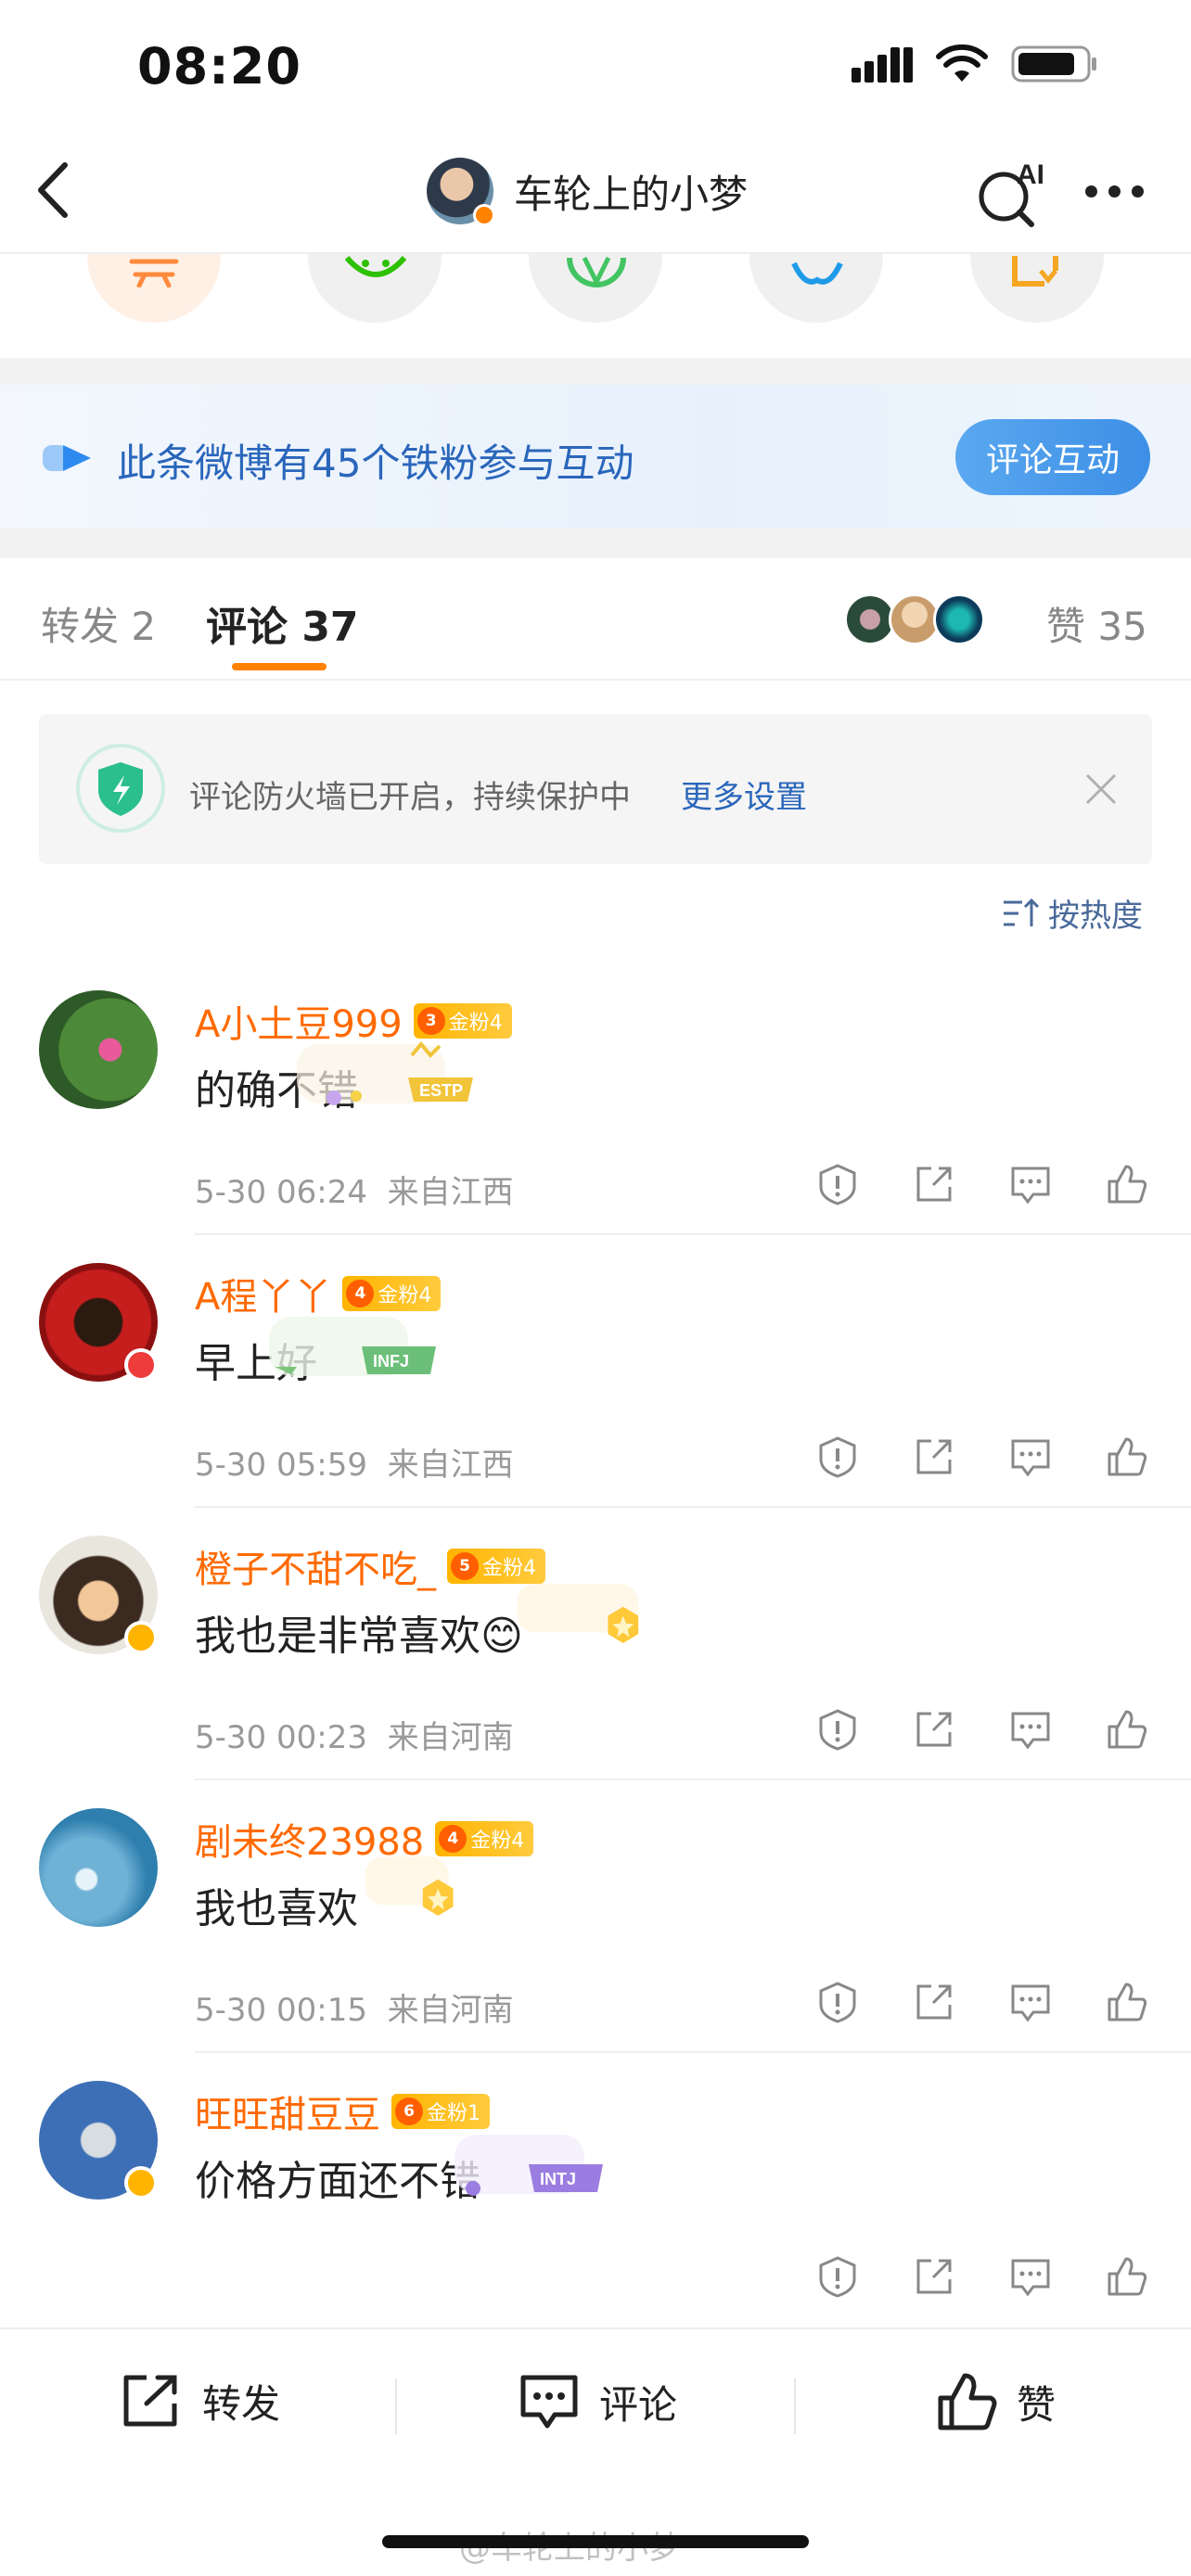  I want to click on back-icon, so click(55, 191).